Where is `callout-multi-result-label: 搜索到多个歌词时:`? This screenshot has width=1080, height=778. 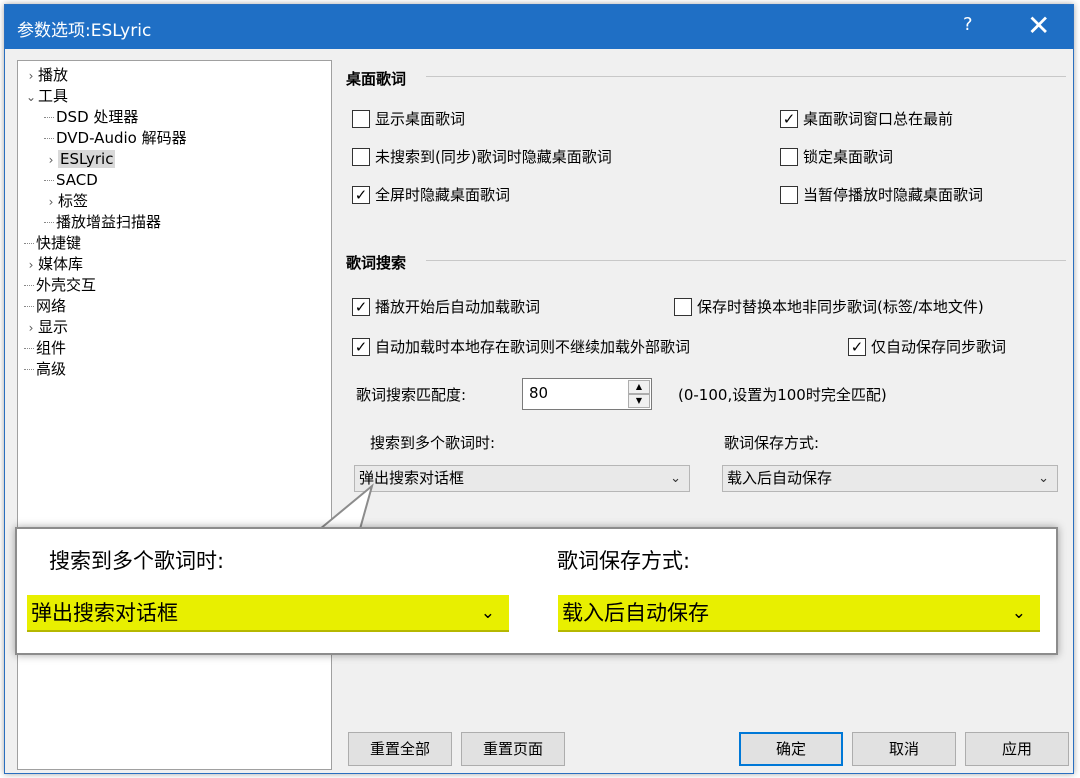 callout-multi-result-label: 搜索到多个歌词时: is located at coordinates (137, 561).